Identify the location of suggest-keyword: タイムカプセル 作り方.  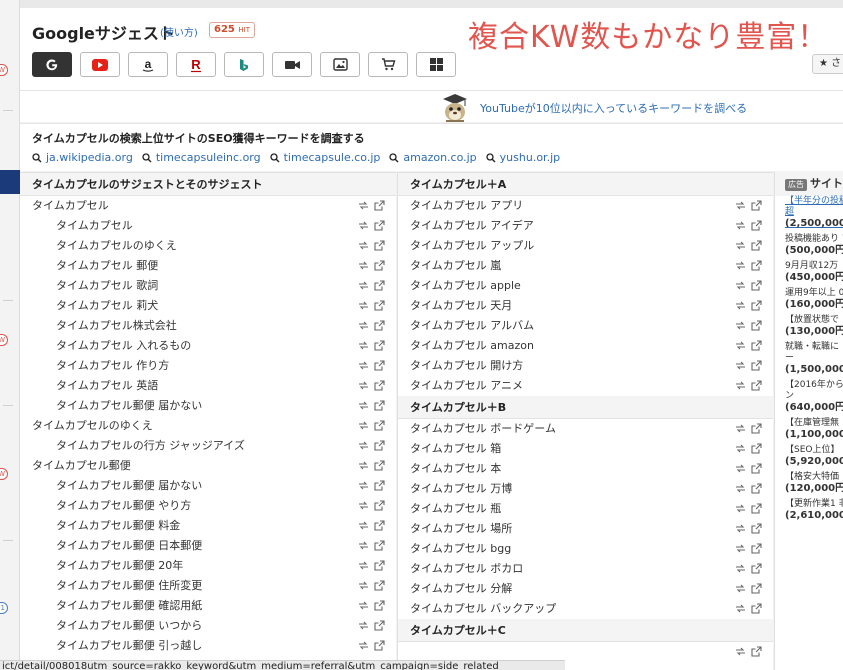
(112, 366).